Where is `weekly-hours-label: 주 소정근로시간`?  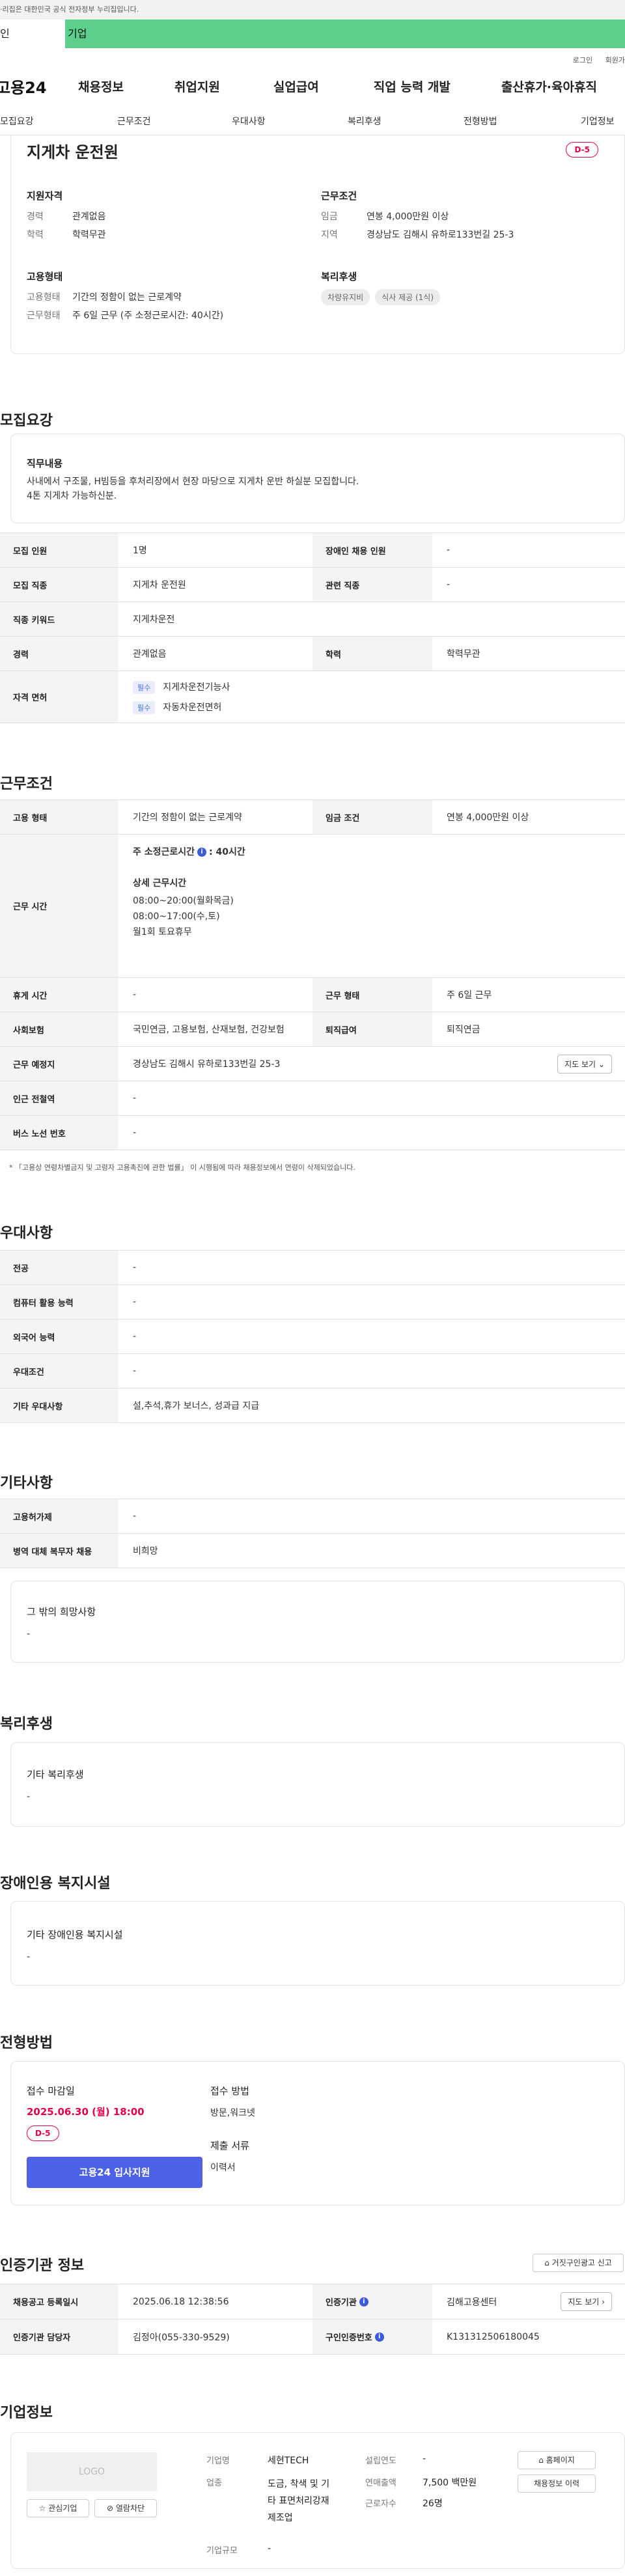 weekly-hours-label: 주 소정근로시간 is located at coordinates (164, 852).